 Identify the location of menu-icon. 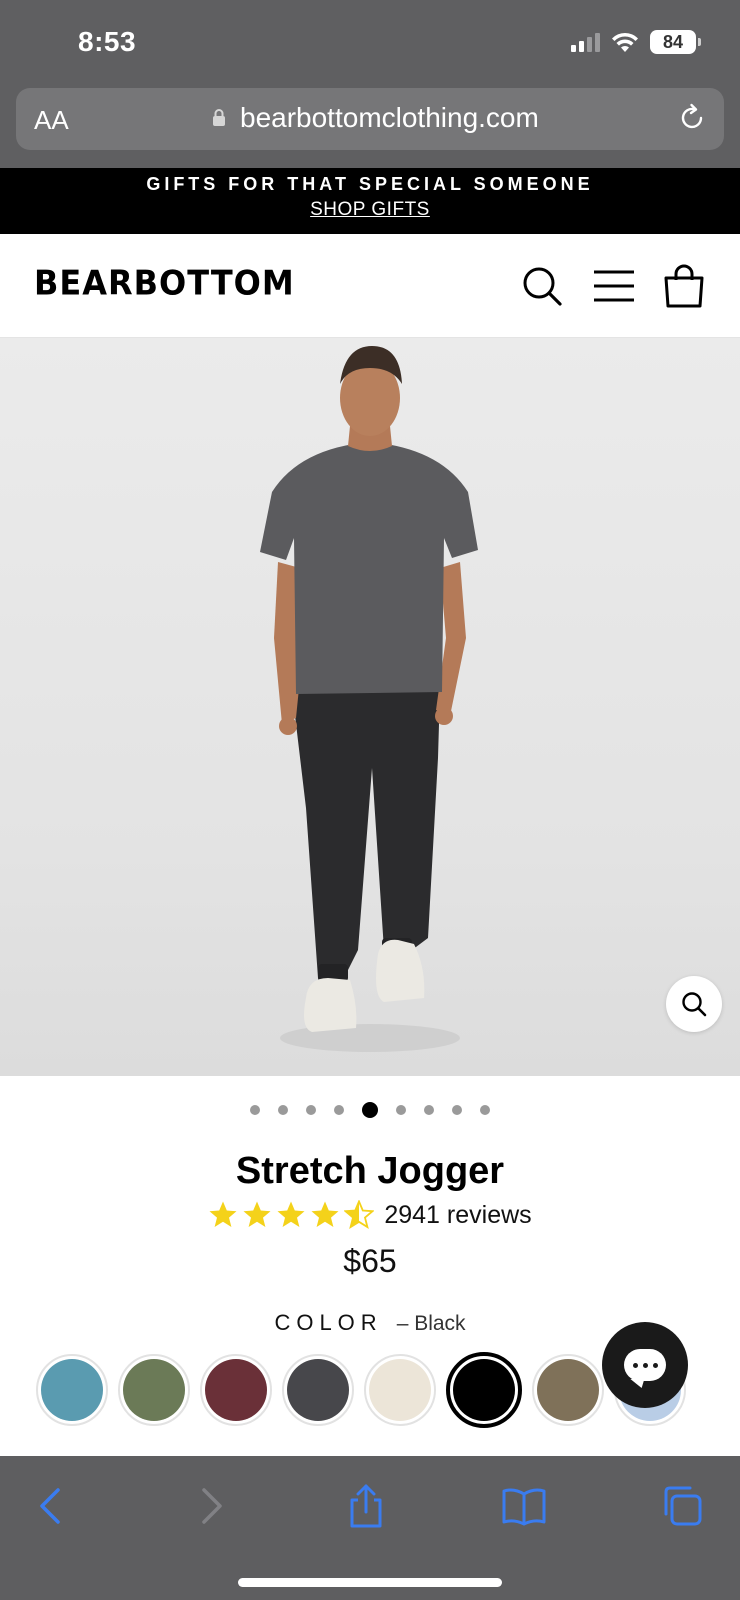
(614, 286).